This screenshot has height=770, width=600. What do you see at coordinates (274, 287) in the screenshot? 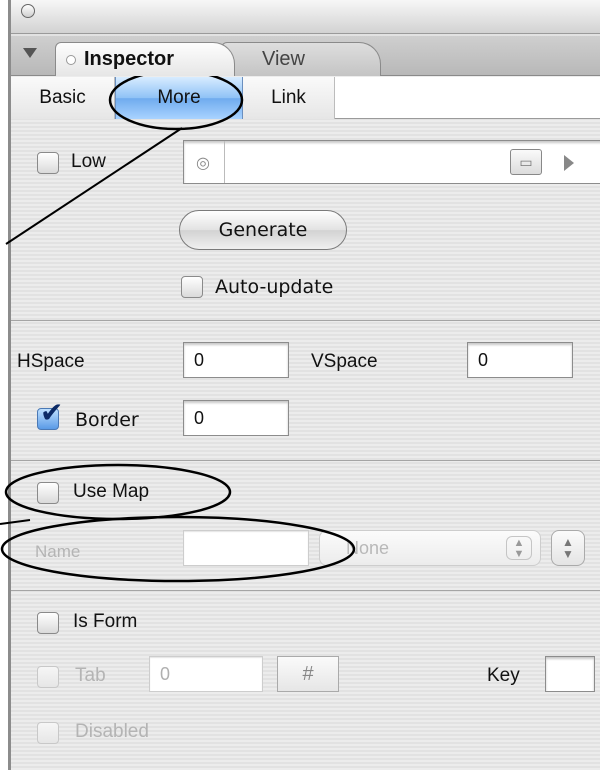
I see `auto-update-label: Auto-update` at bounding box center [274, 287].